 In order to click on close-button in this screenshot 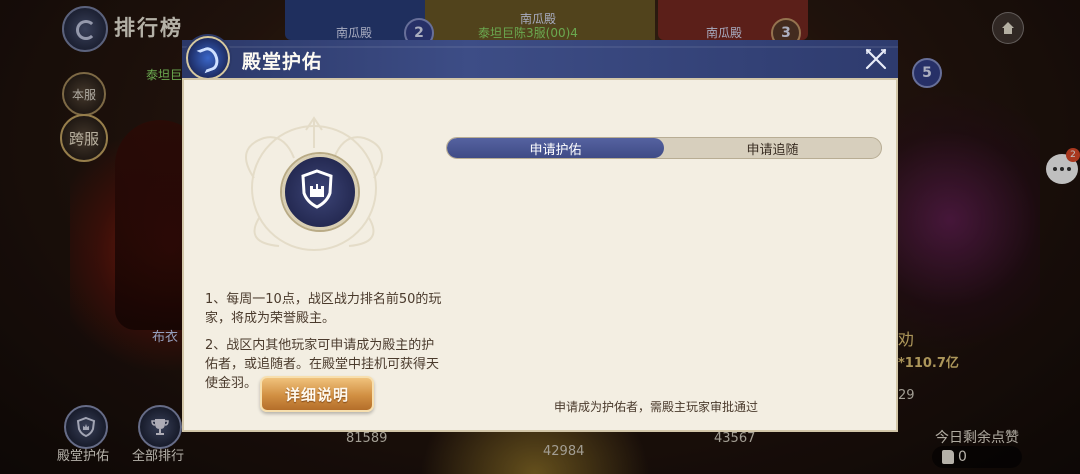, I will do `click(876, 59)`.